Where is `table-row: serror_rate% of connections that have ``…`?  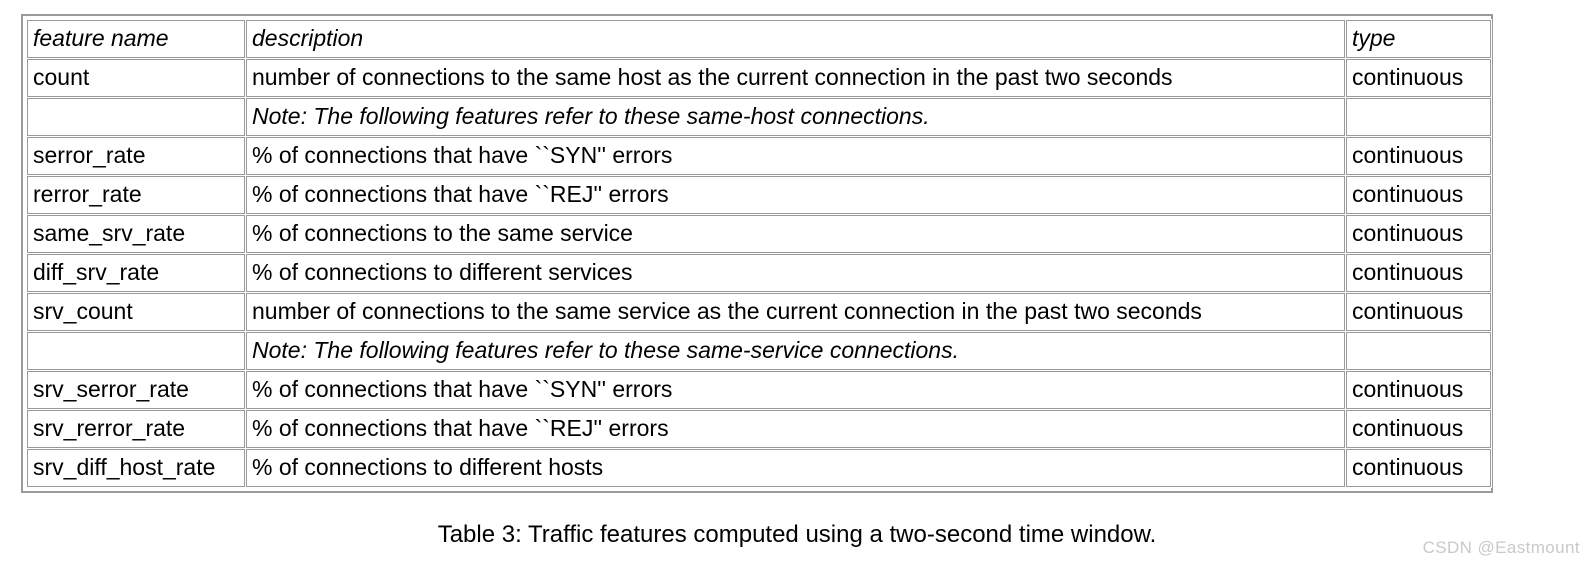 table-row: serror_rate% of connections that have ``… is located at coordinates (759, 156).